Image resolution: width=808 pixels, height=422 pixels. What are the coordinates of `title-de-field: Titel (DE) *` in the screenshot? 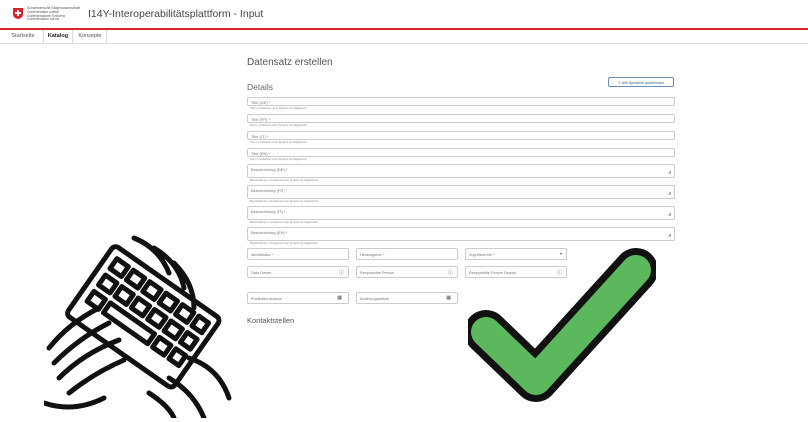 It's located at (461, 101).